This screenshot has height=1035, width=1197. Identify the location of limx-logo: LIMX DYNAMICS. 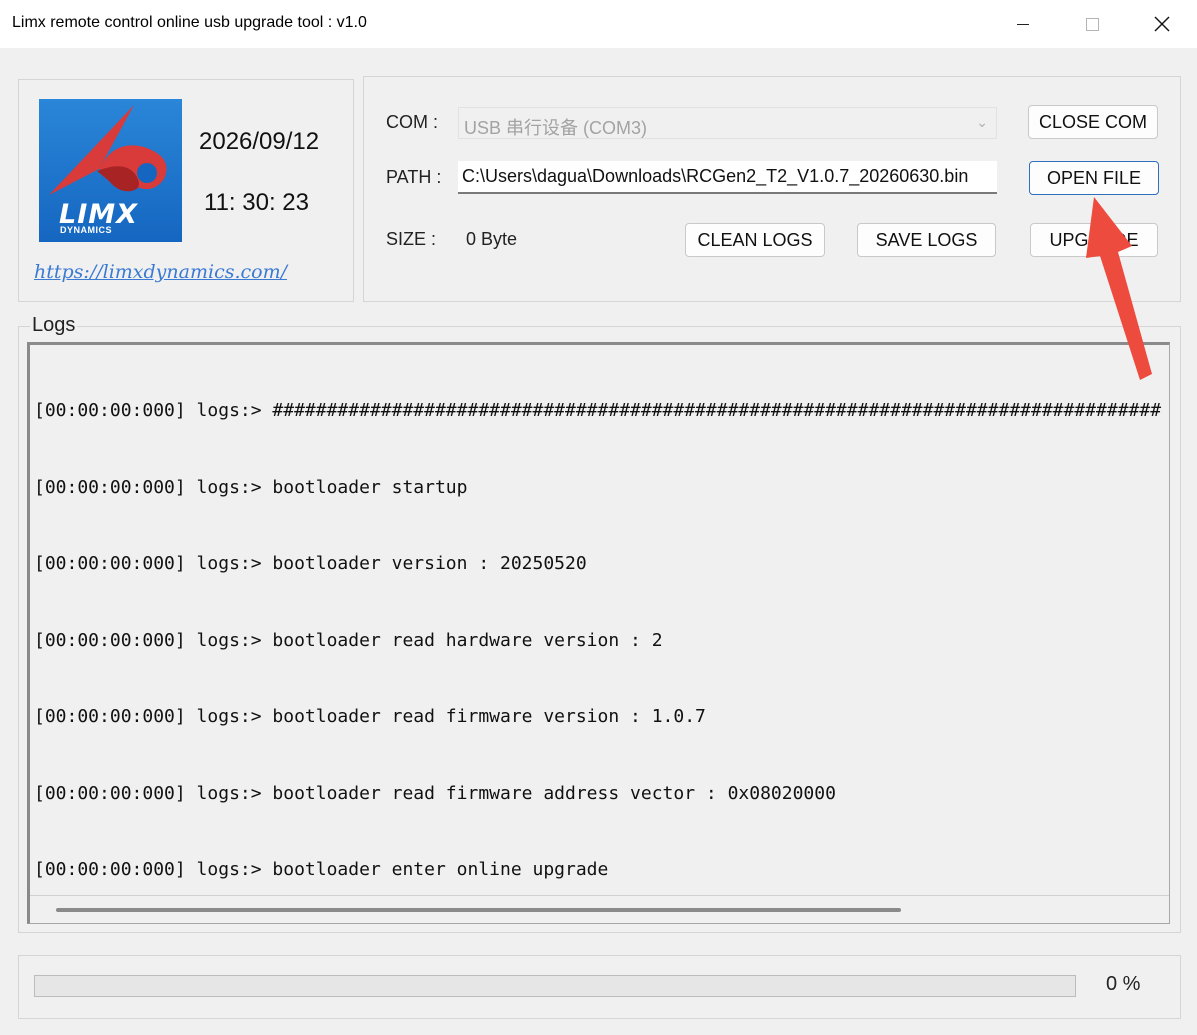
(110, 170).